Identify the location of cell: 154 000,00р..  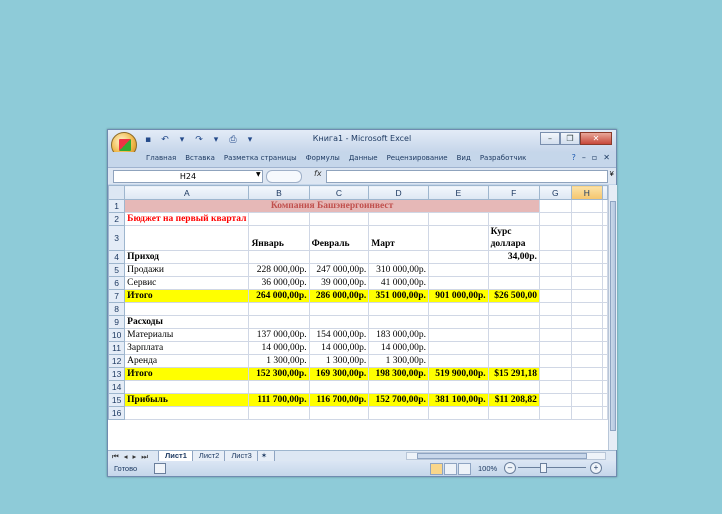
(339, 335).